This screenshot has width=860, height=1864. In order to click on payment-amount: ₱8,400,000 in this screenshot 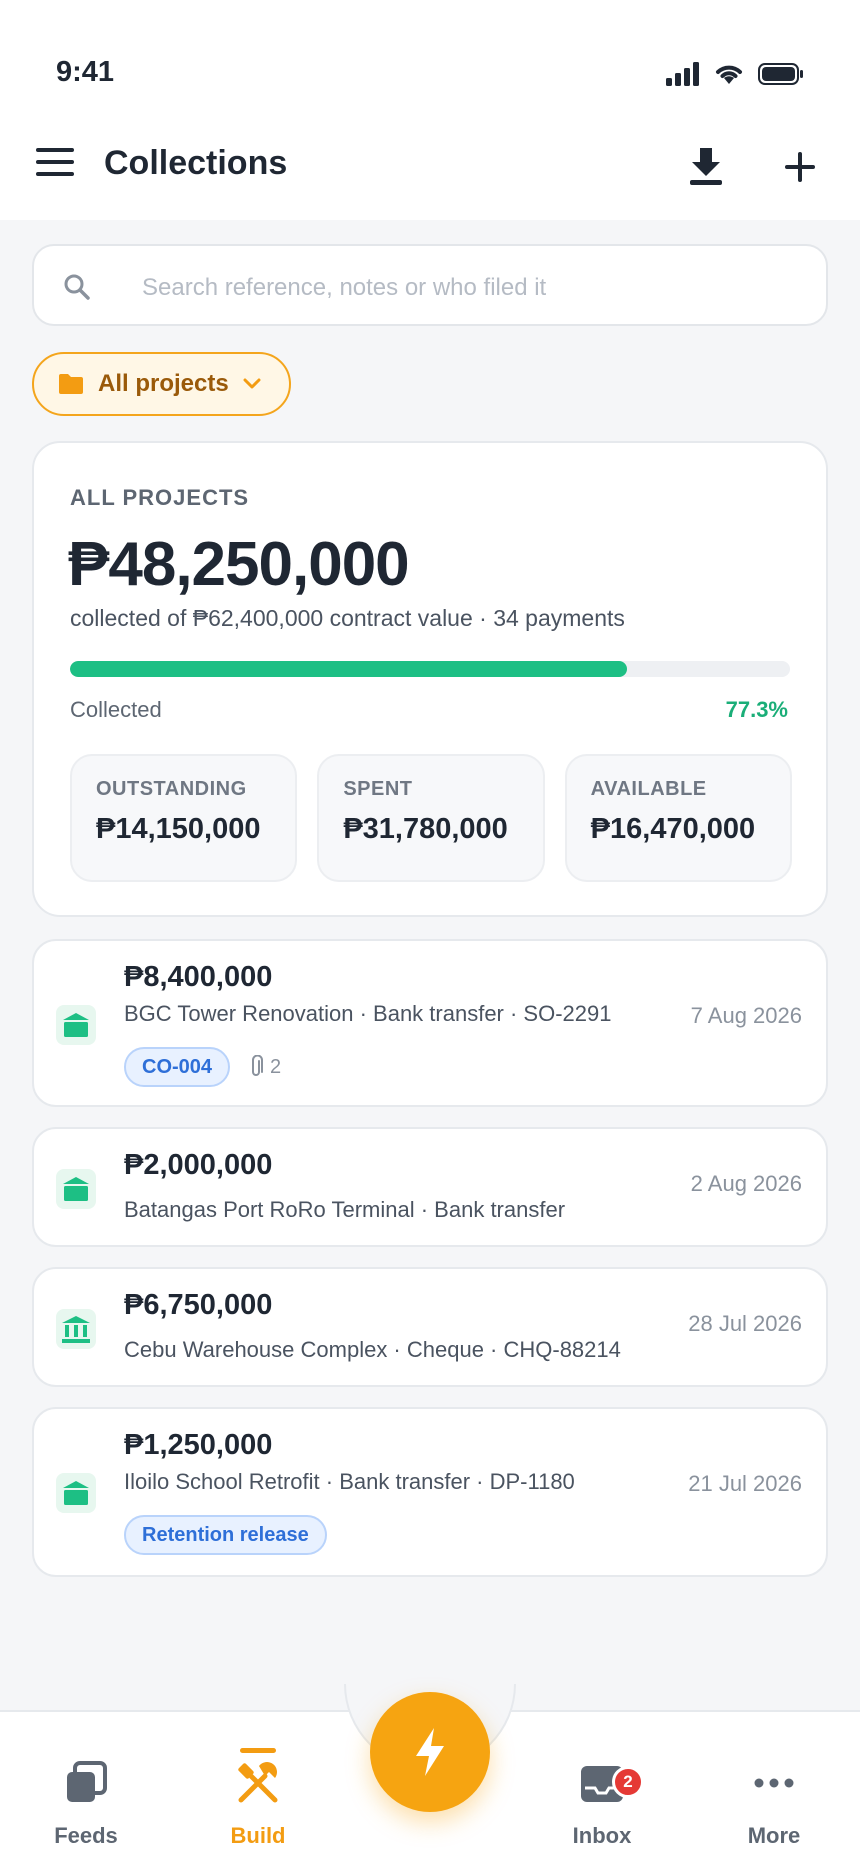, I will do `click(198, 977)`.